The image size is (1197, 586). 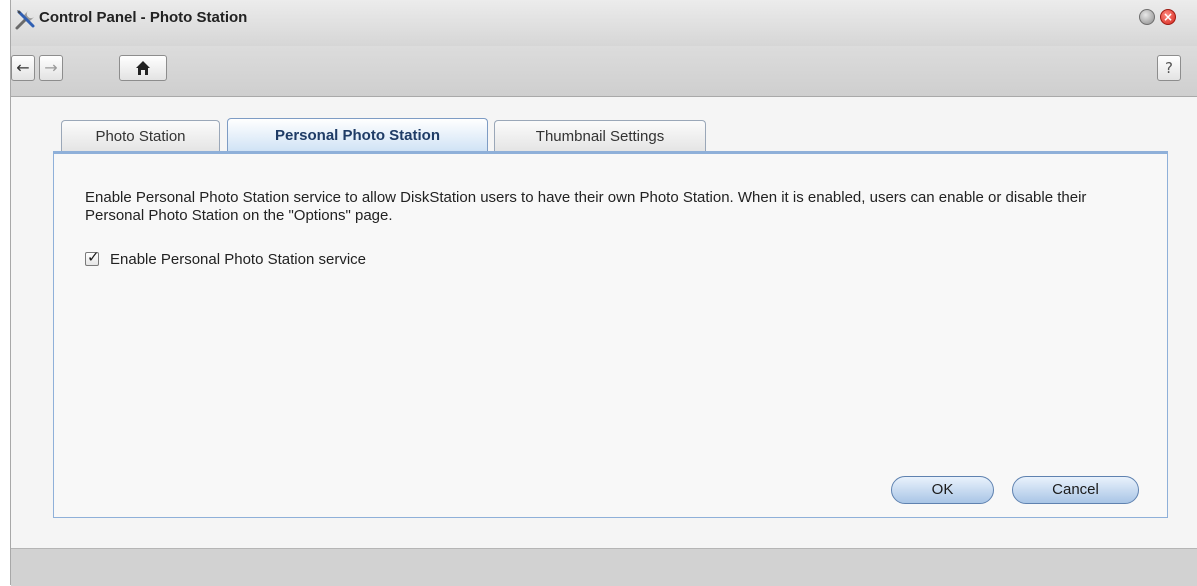 I want to click on forward-button: →, so click(x=51, y=68).